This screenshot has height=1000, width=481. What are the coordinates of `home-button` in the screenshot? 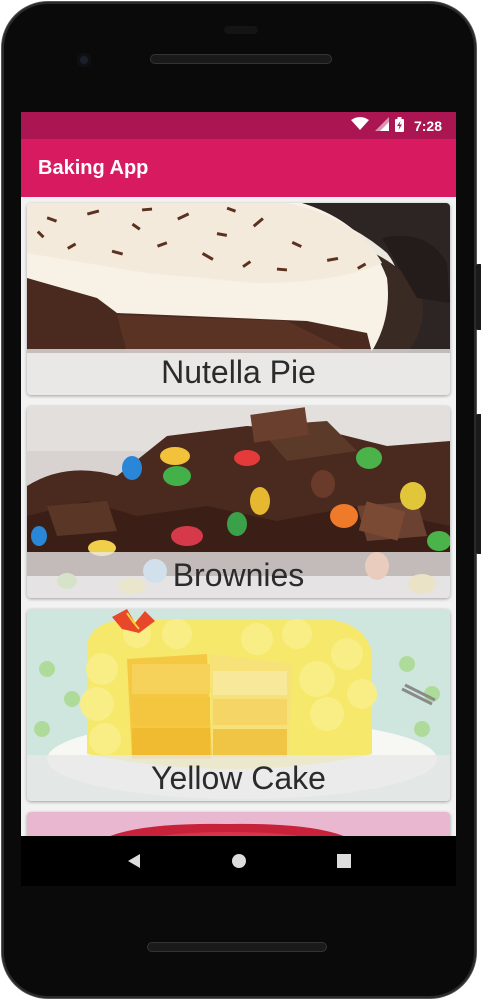 It's located at (239, 861).